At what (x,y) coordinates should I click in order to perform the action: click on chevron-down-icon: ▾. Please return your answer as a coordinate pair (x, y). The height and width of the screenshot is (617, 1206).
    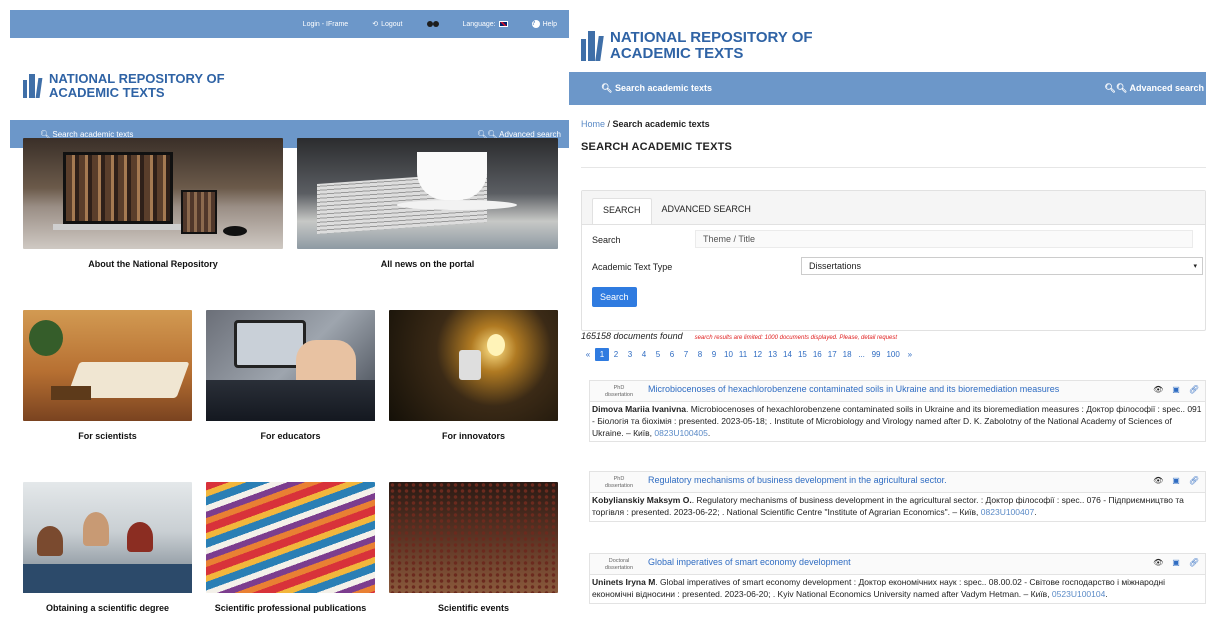
    Looking at the image, I should click on (1195, 266).